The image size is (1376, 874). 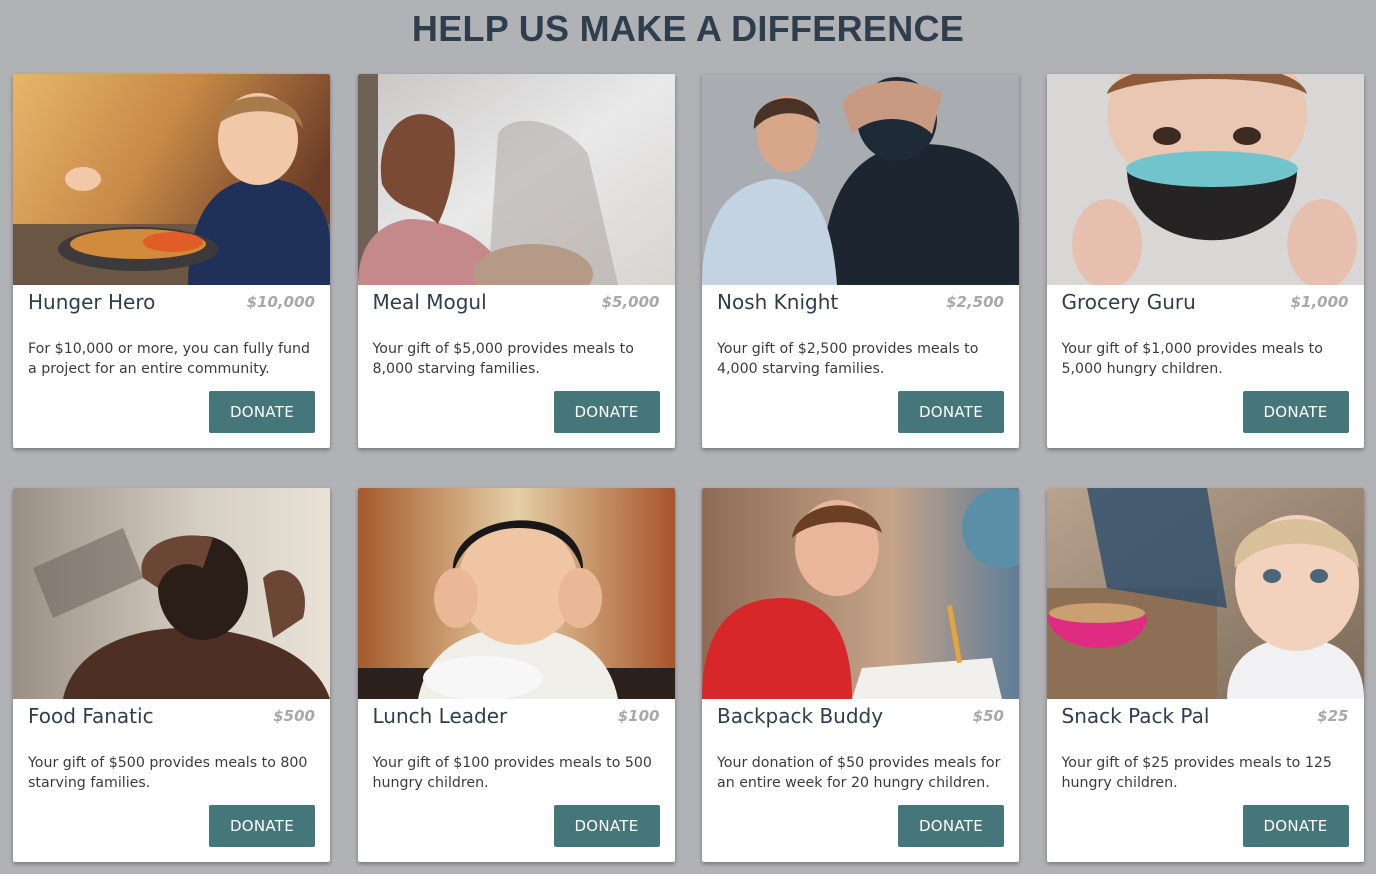 What do you see at coordinates (988, 716) in the screenshot?
I see `tier-amount: $50` at bounding box center [988, 716].